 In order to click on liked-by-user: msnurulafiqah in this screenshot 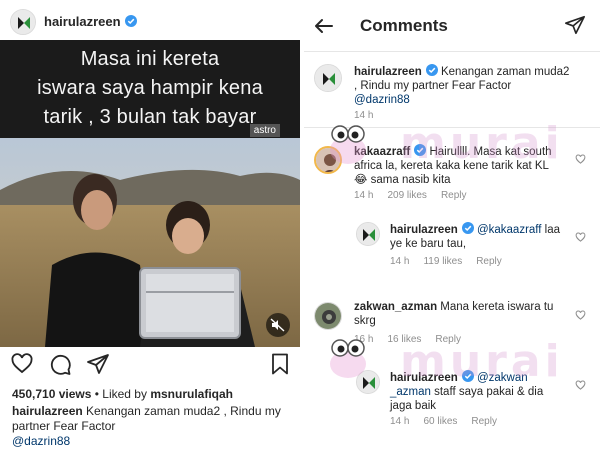, I will do `click(191, 394)`.